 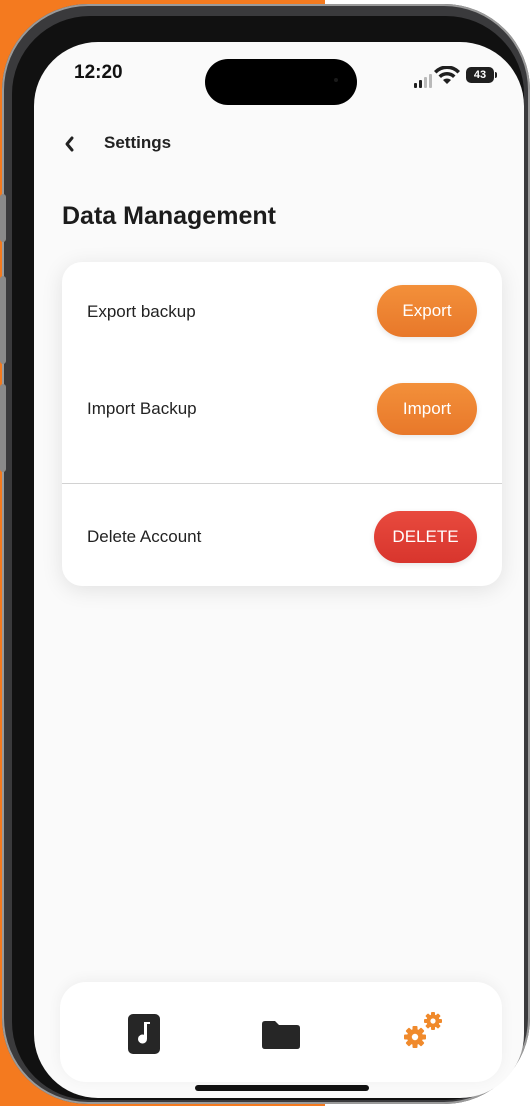 I want to click on folder-icon, so click(x=281, y=1035).